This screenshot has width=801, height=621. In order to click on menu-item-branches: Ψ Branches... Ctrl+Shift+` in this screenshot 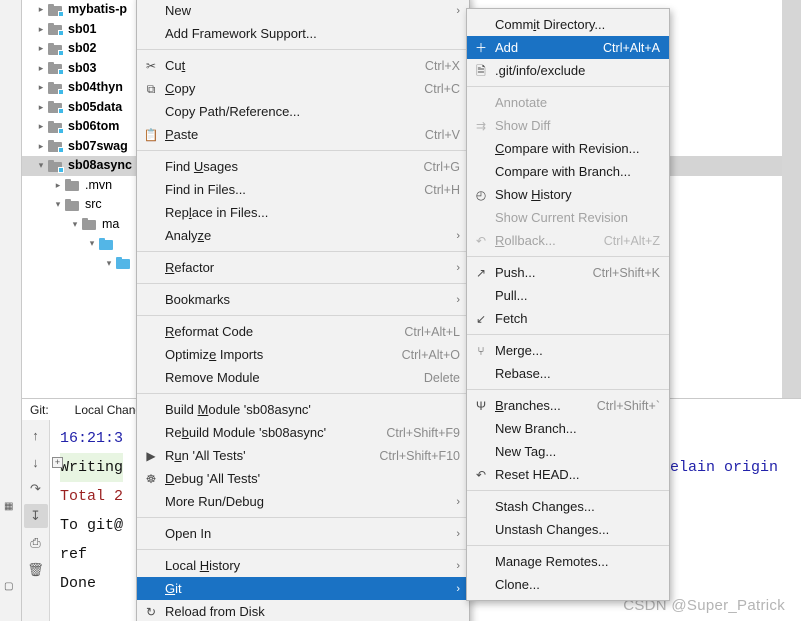, I will do `click(568, 405)`.